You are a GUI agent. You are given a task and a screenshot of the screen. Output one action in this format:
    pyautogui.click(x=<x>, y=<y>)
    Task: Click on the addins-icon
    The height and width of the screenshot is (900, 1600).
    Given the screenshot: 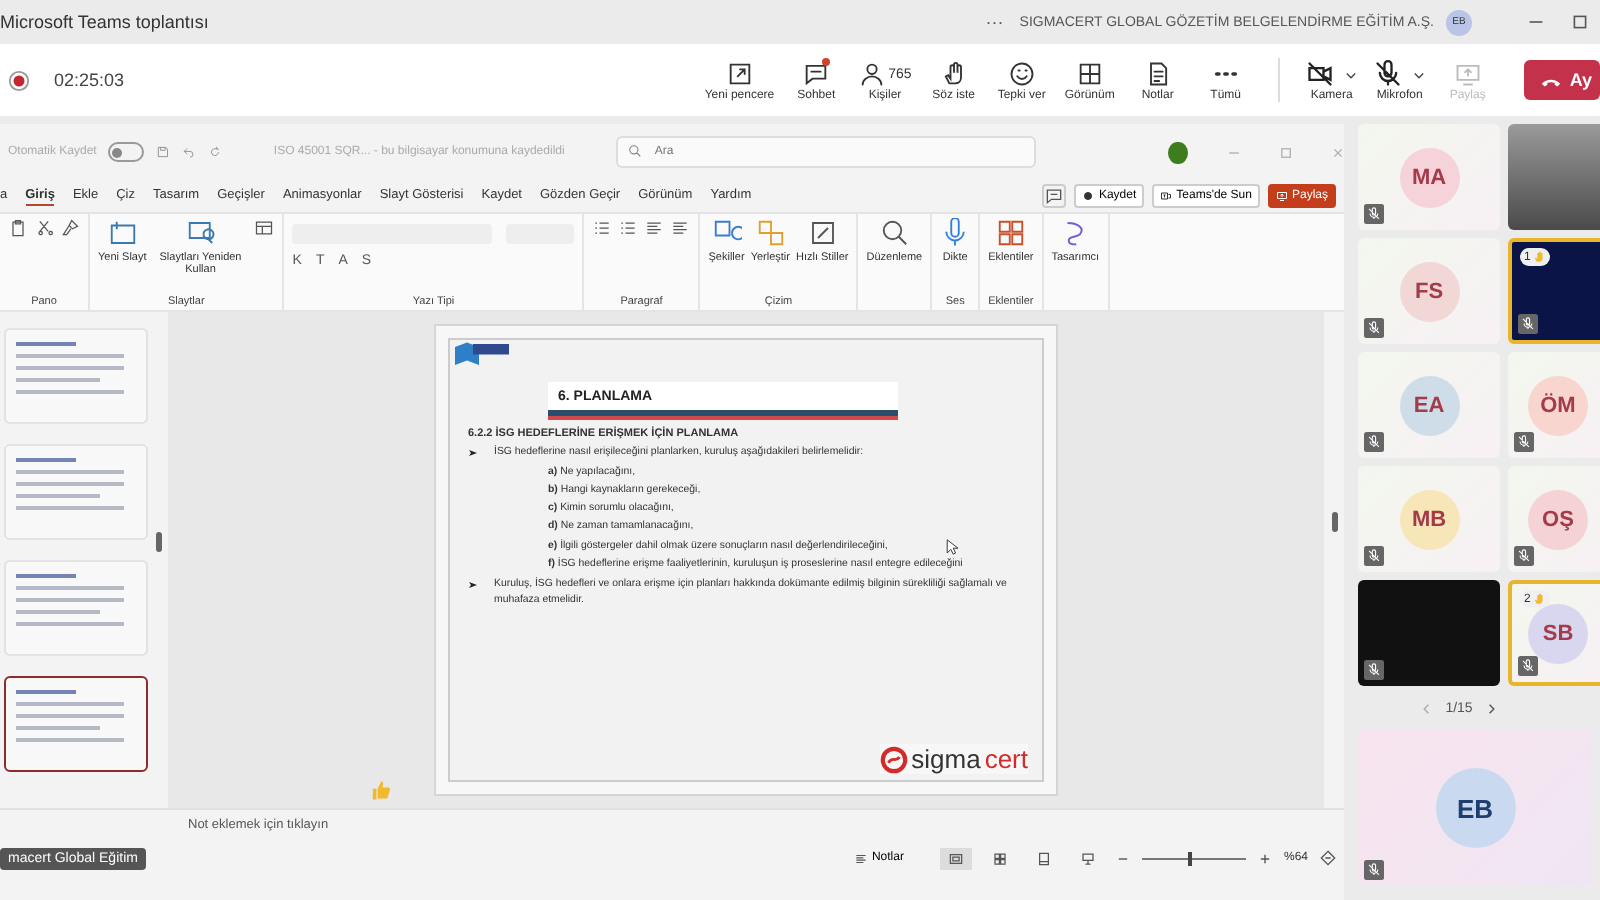 What is the action you would take?
    pyautogui.click(x=1010, y=233)
    